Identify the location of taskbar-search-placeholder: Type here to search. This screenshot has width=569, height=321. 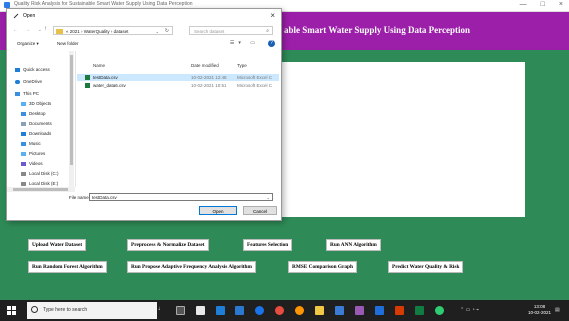
(65, 310).